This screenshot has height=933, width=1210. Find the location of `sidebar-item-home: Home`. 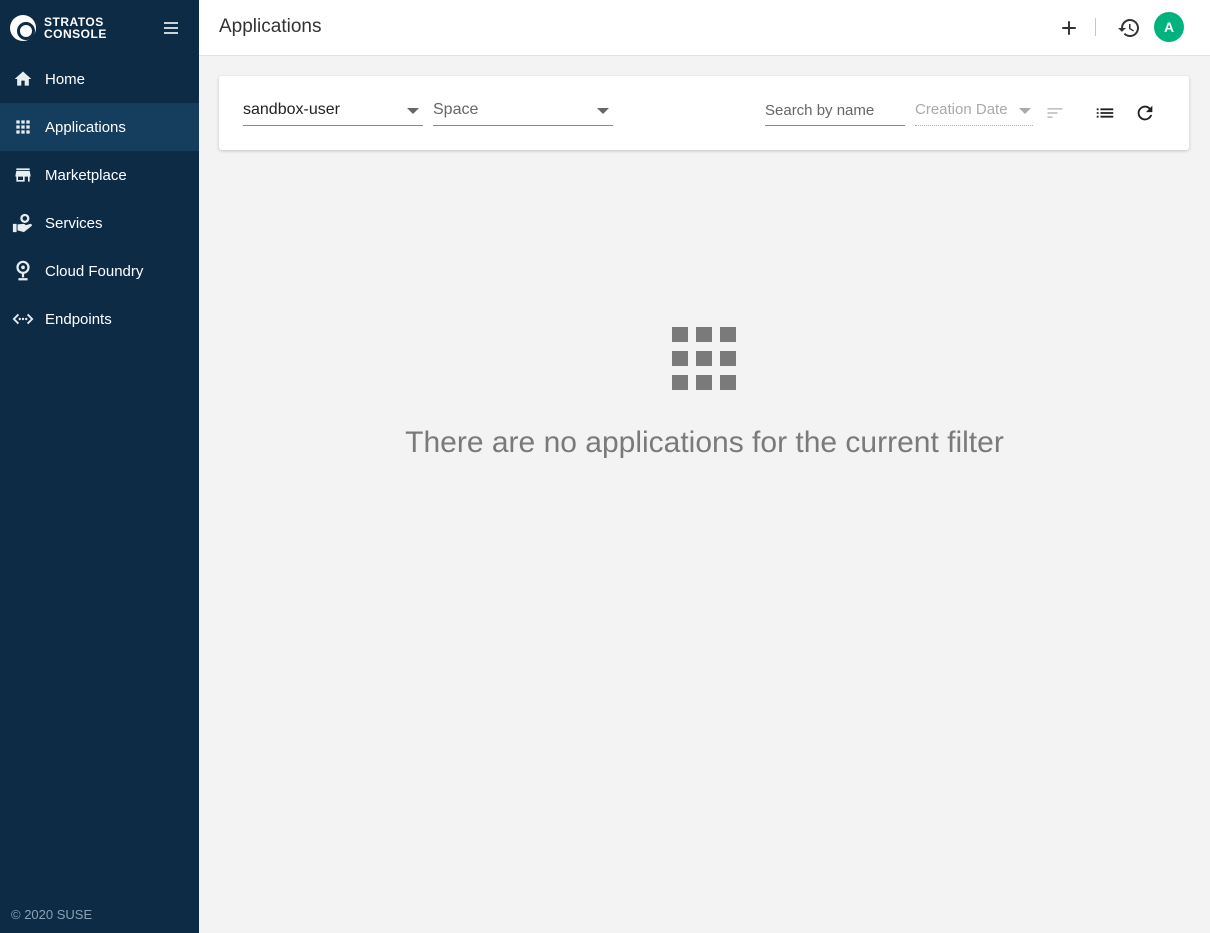

sidebar-item-home: Home is located at coordinates (99, 79).